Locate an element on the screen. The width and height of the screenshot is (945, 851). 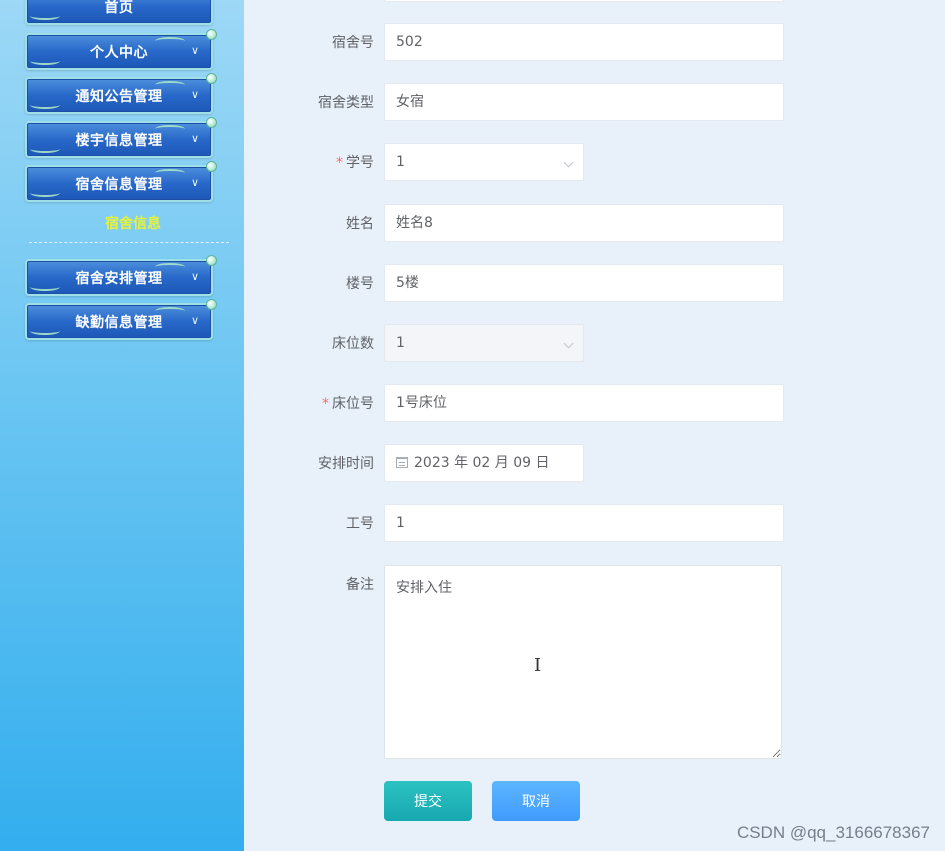
dorm-no-label: 宿舍号 is located at coordinates (353, 43).